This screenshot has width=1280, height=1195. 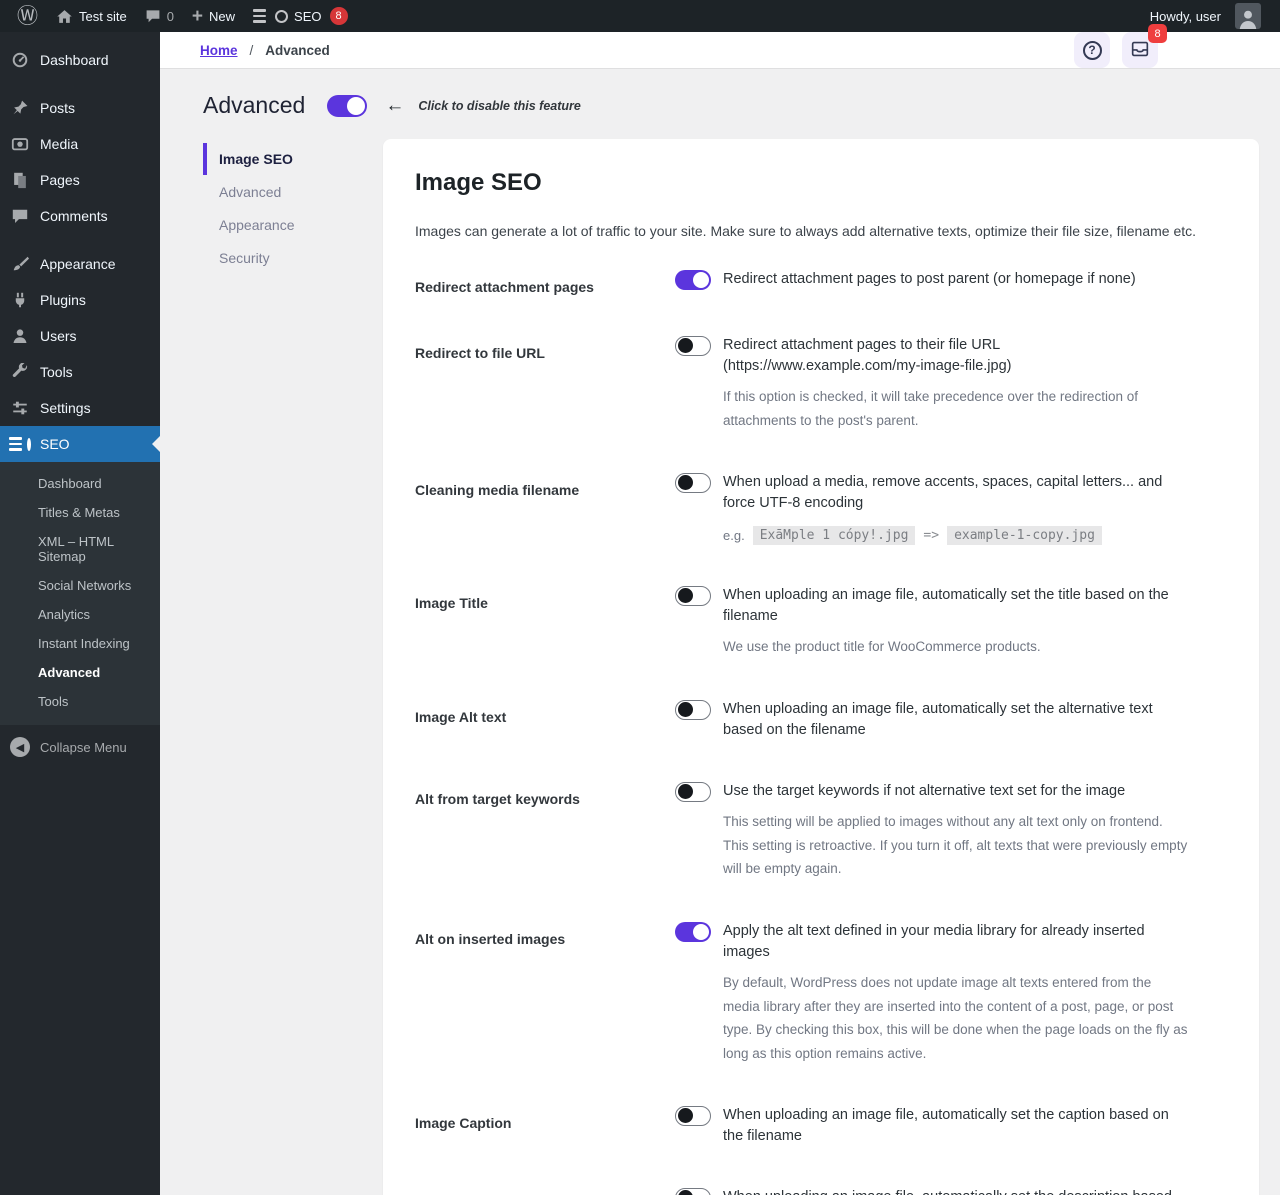 I want to click on sliders-icon, so click(x=20, y=408).